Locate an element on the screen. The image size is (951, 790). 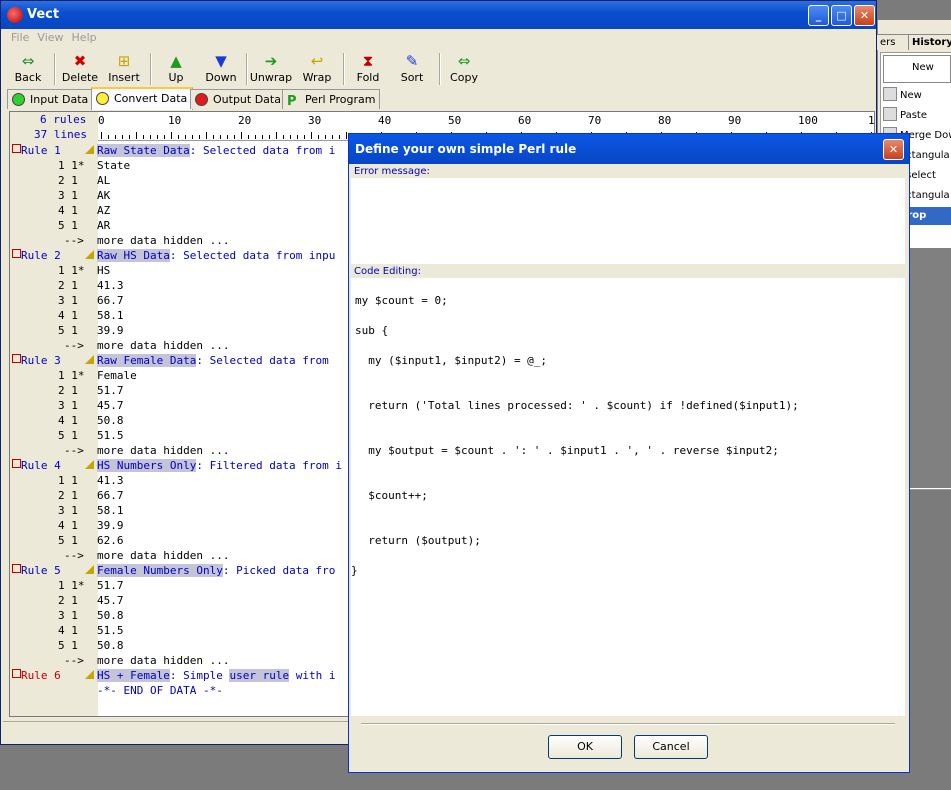
cancel-button: Cancel is located at coordinates (671, 747).